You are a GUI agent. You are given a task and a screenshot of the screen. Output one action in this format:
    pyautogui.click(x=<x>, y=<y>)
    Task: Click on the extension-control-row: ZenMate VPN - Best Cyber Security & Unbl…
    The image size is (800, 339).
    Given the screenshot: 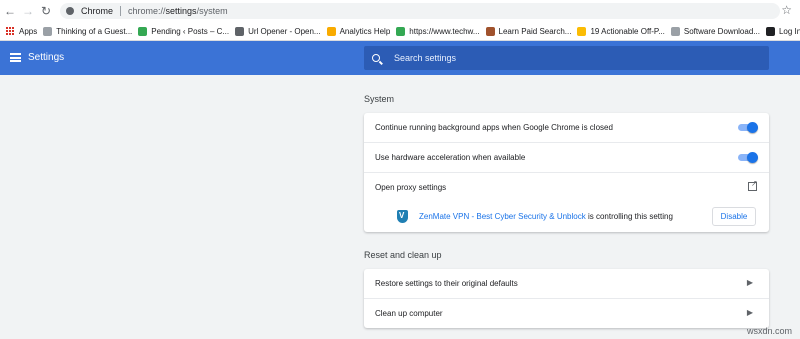 What is the action you would take?
    pyautogui.click(x=566, y=217)
    